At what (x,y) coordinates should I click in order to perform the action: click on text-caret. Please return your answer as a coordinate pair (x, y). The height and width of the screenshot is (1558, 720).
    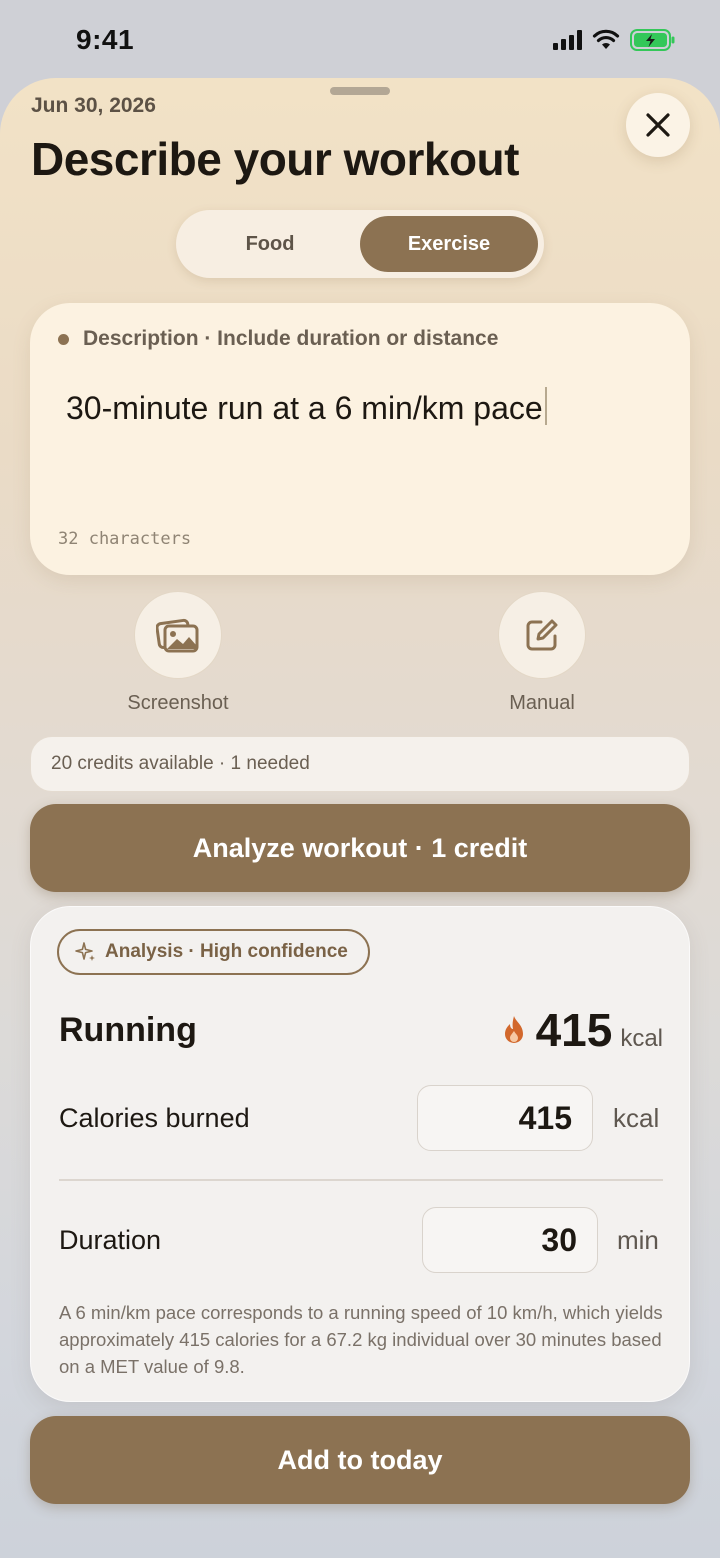
    Looking at the image, I should click on (545, 406).